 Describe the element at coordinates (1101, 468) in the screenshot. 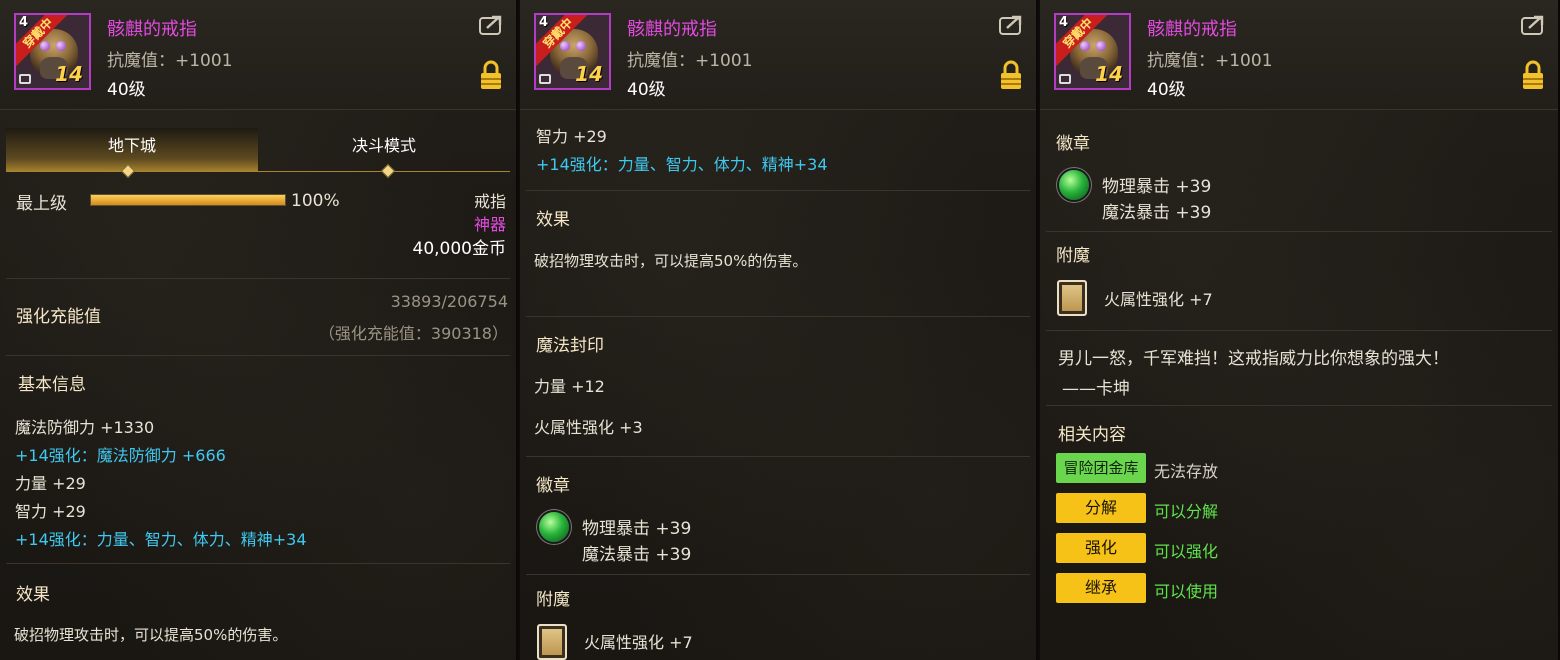

I see `related-button: 冒险团金库` at that location.